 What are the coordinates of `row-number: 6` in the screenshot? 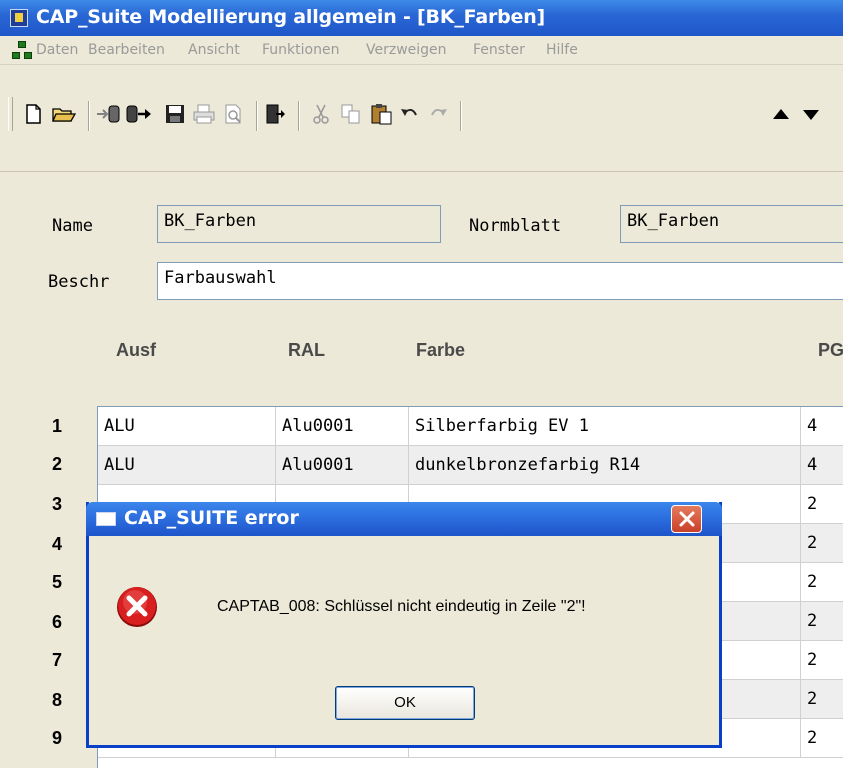 It's located at (62, 622).